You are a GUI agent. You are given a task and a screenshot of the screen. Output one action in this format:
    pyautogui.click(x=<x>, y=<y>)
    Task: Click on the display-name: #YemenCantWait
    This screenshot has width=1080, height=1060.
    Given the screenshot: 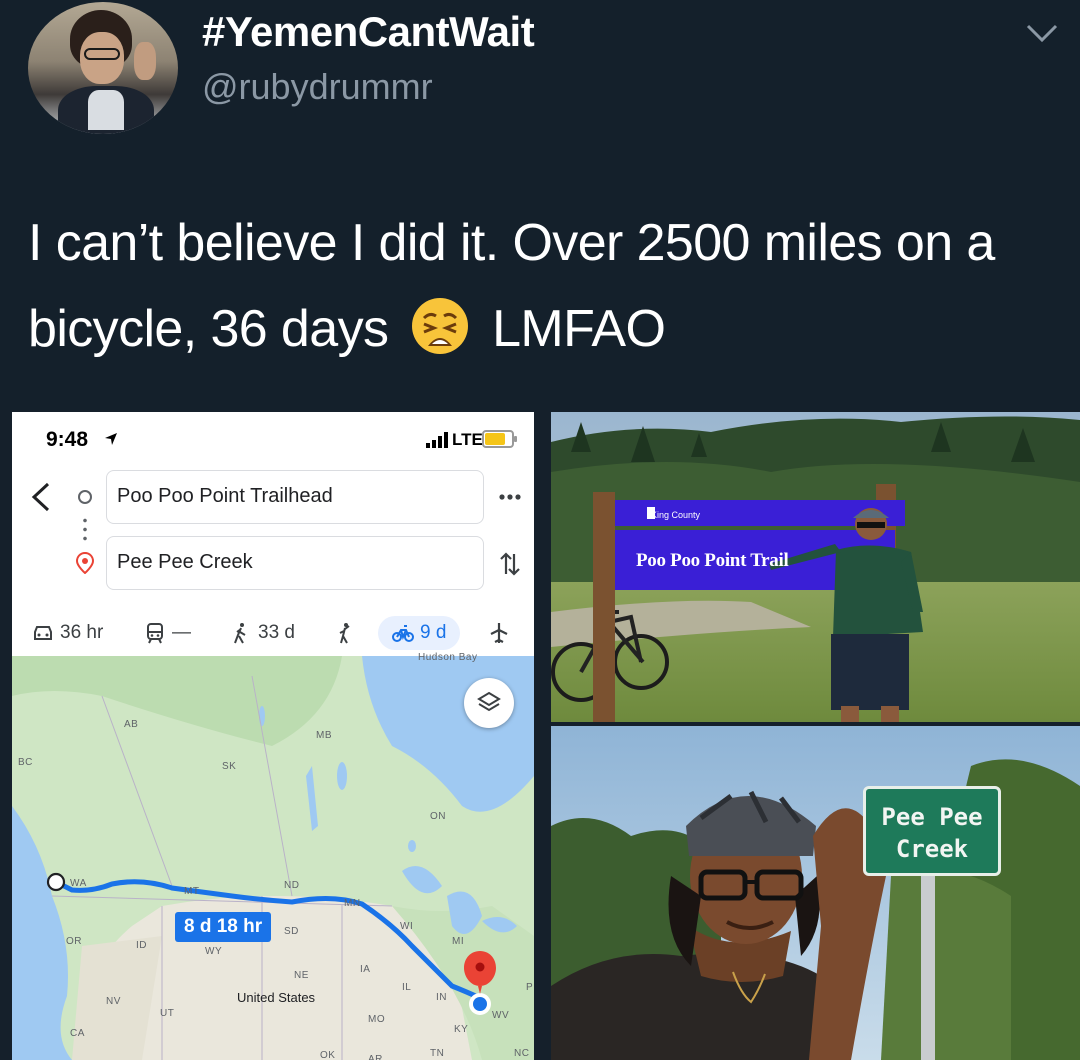 What is the action you would take?
    pyautogui.click(x=368, y=32)
    